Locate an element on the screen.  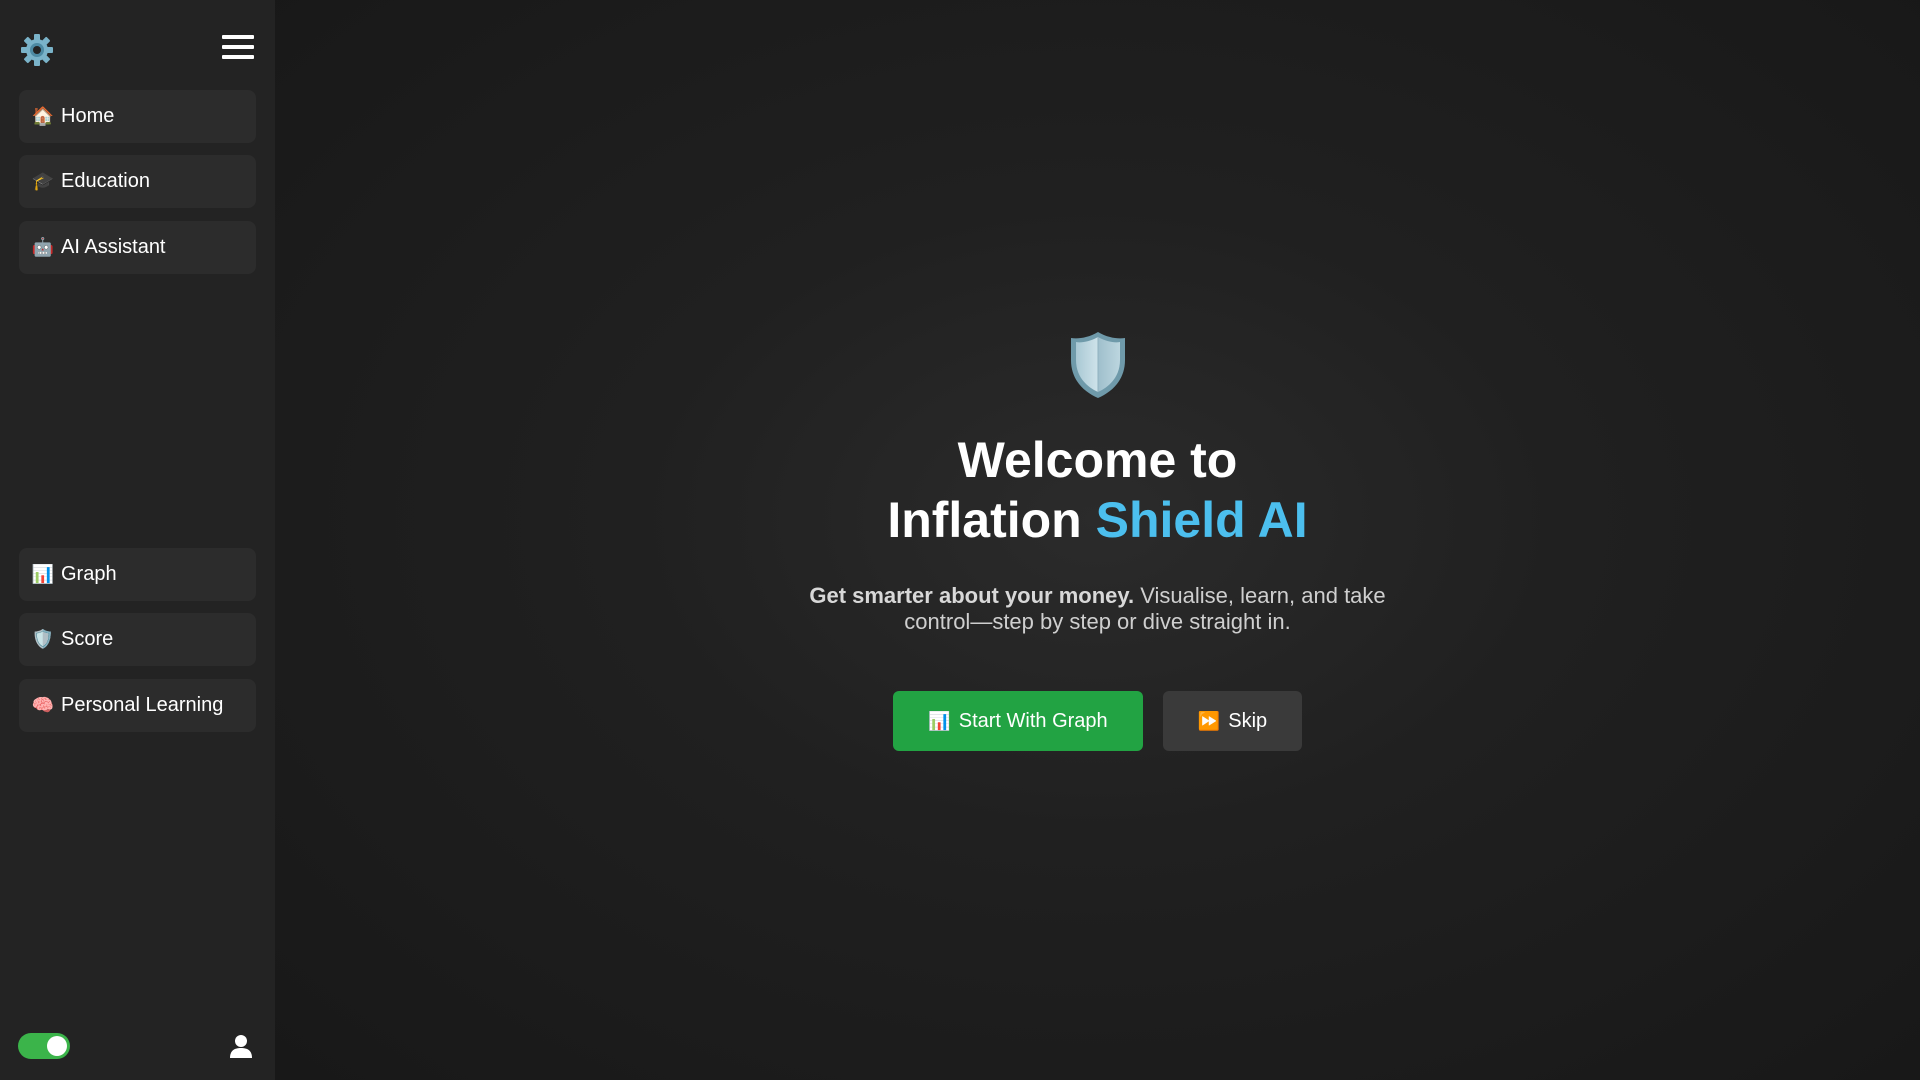
cta-buttons: 📊 Start With Graph ⏩ Skip is located at coordinates (1097, 721).